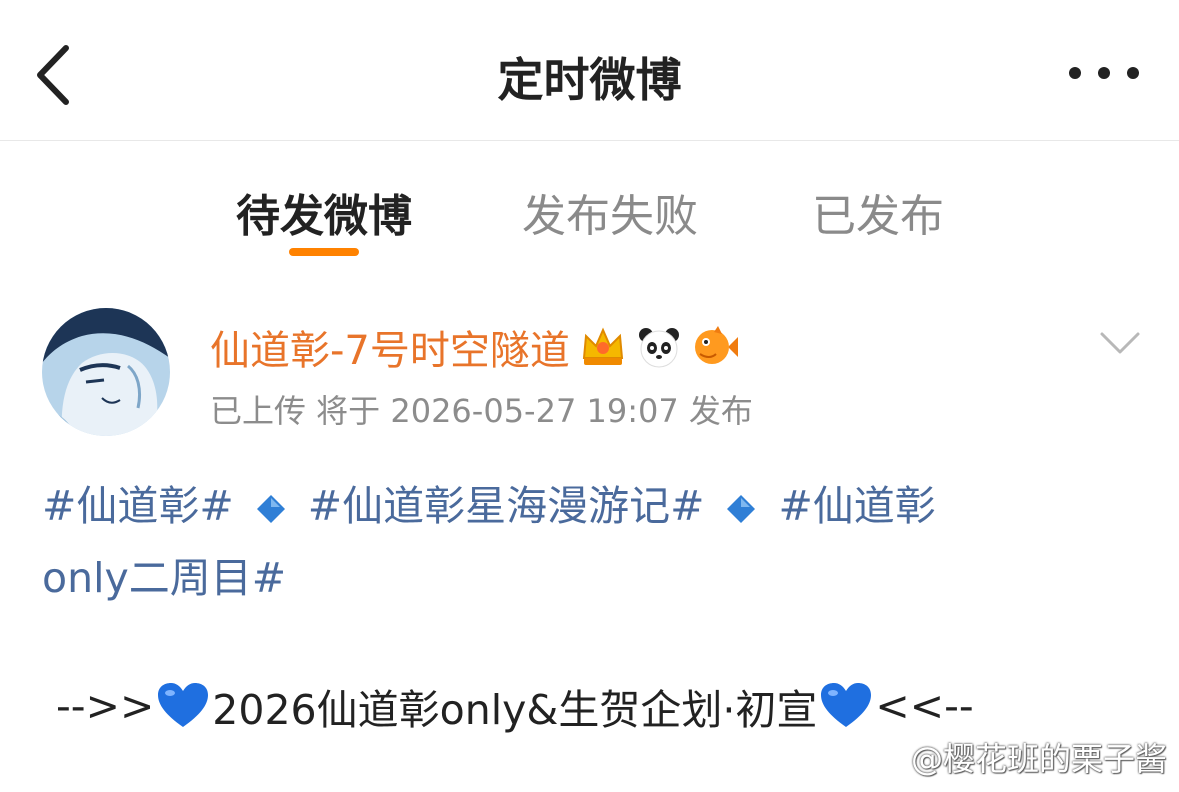 The image size is (1179, 792). I want to click on avatar, so click(106, 372).